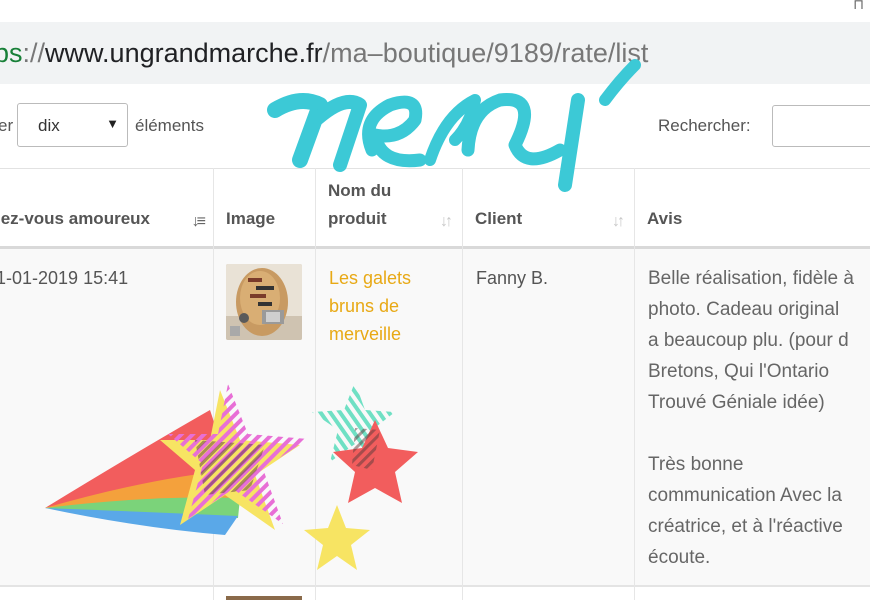  What do you see at coordinates (264, 209) in the screenshot?
I see `column-header-image: Image` at bounding box center [264, 209].